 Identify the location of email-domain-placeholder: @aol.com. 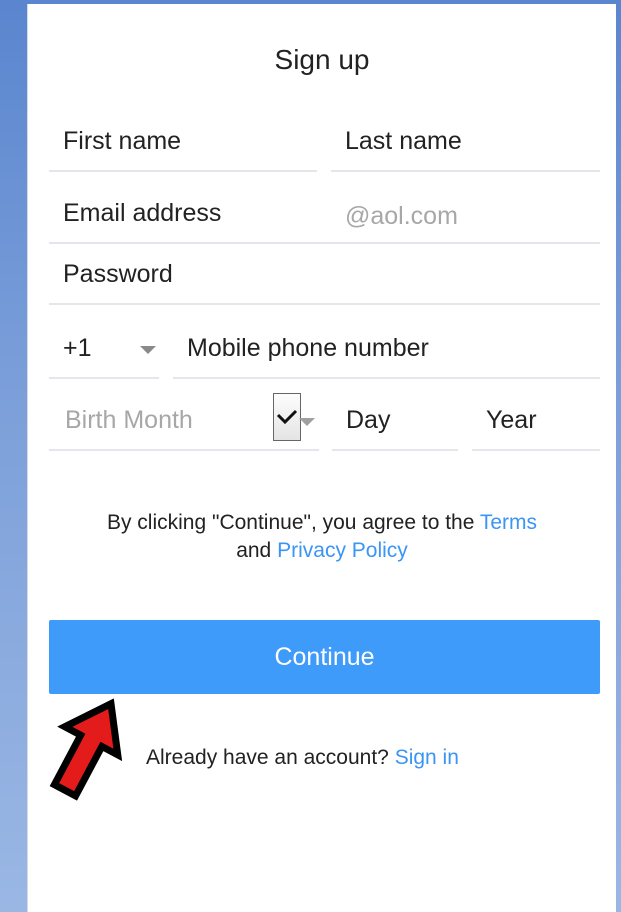
(401, 216).